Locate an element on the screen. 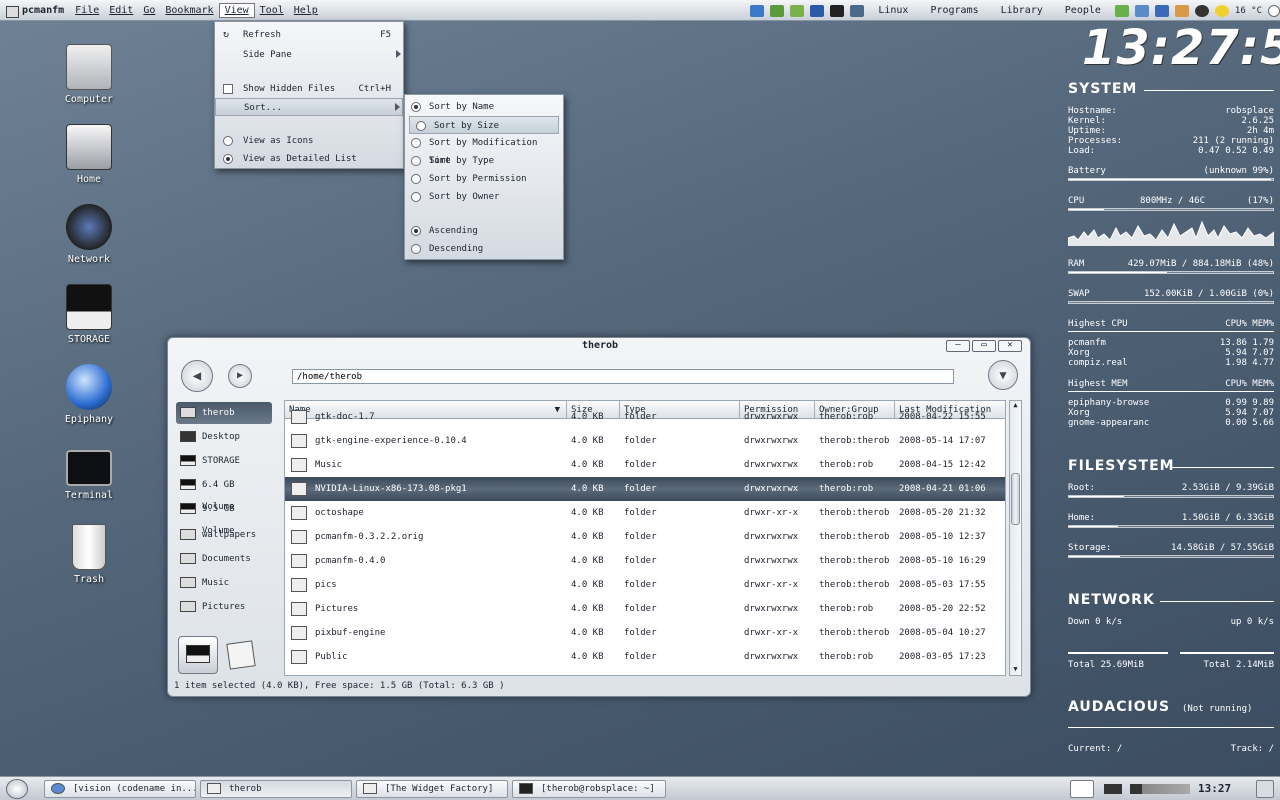 This screenshot has width=1280, height=800. menu-item-descending: Descending is located at coordinates (484, 249).